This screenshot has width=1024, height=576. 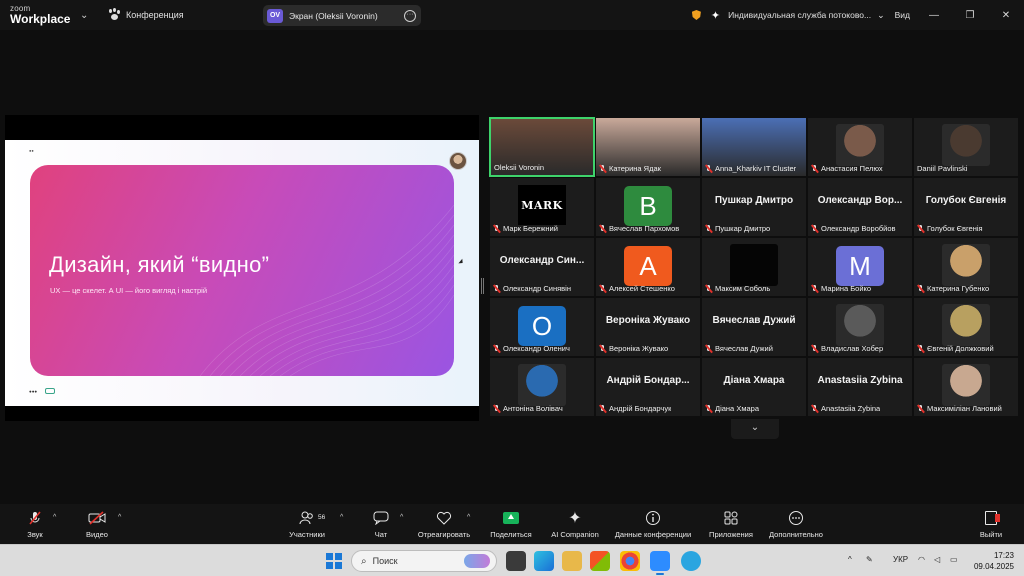 What do you see at coordinates (921, 559) in the screenshot?
I see `wifi-icon: ◠` at bounding box center [921, 559].